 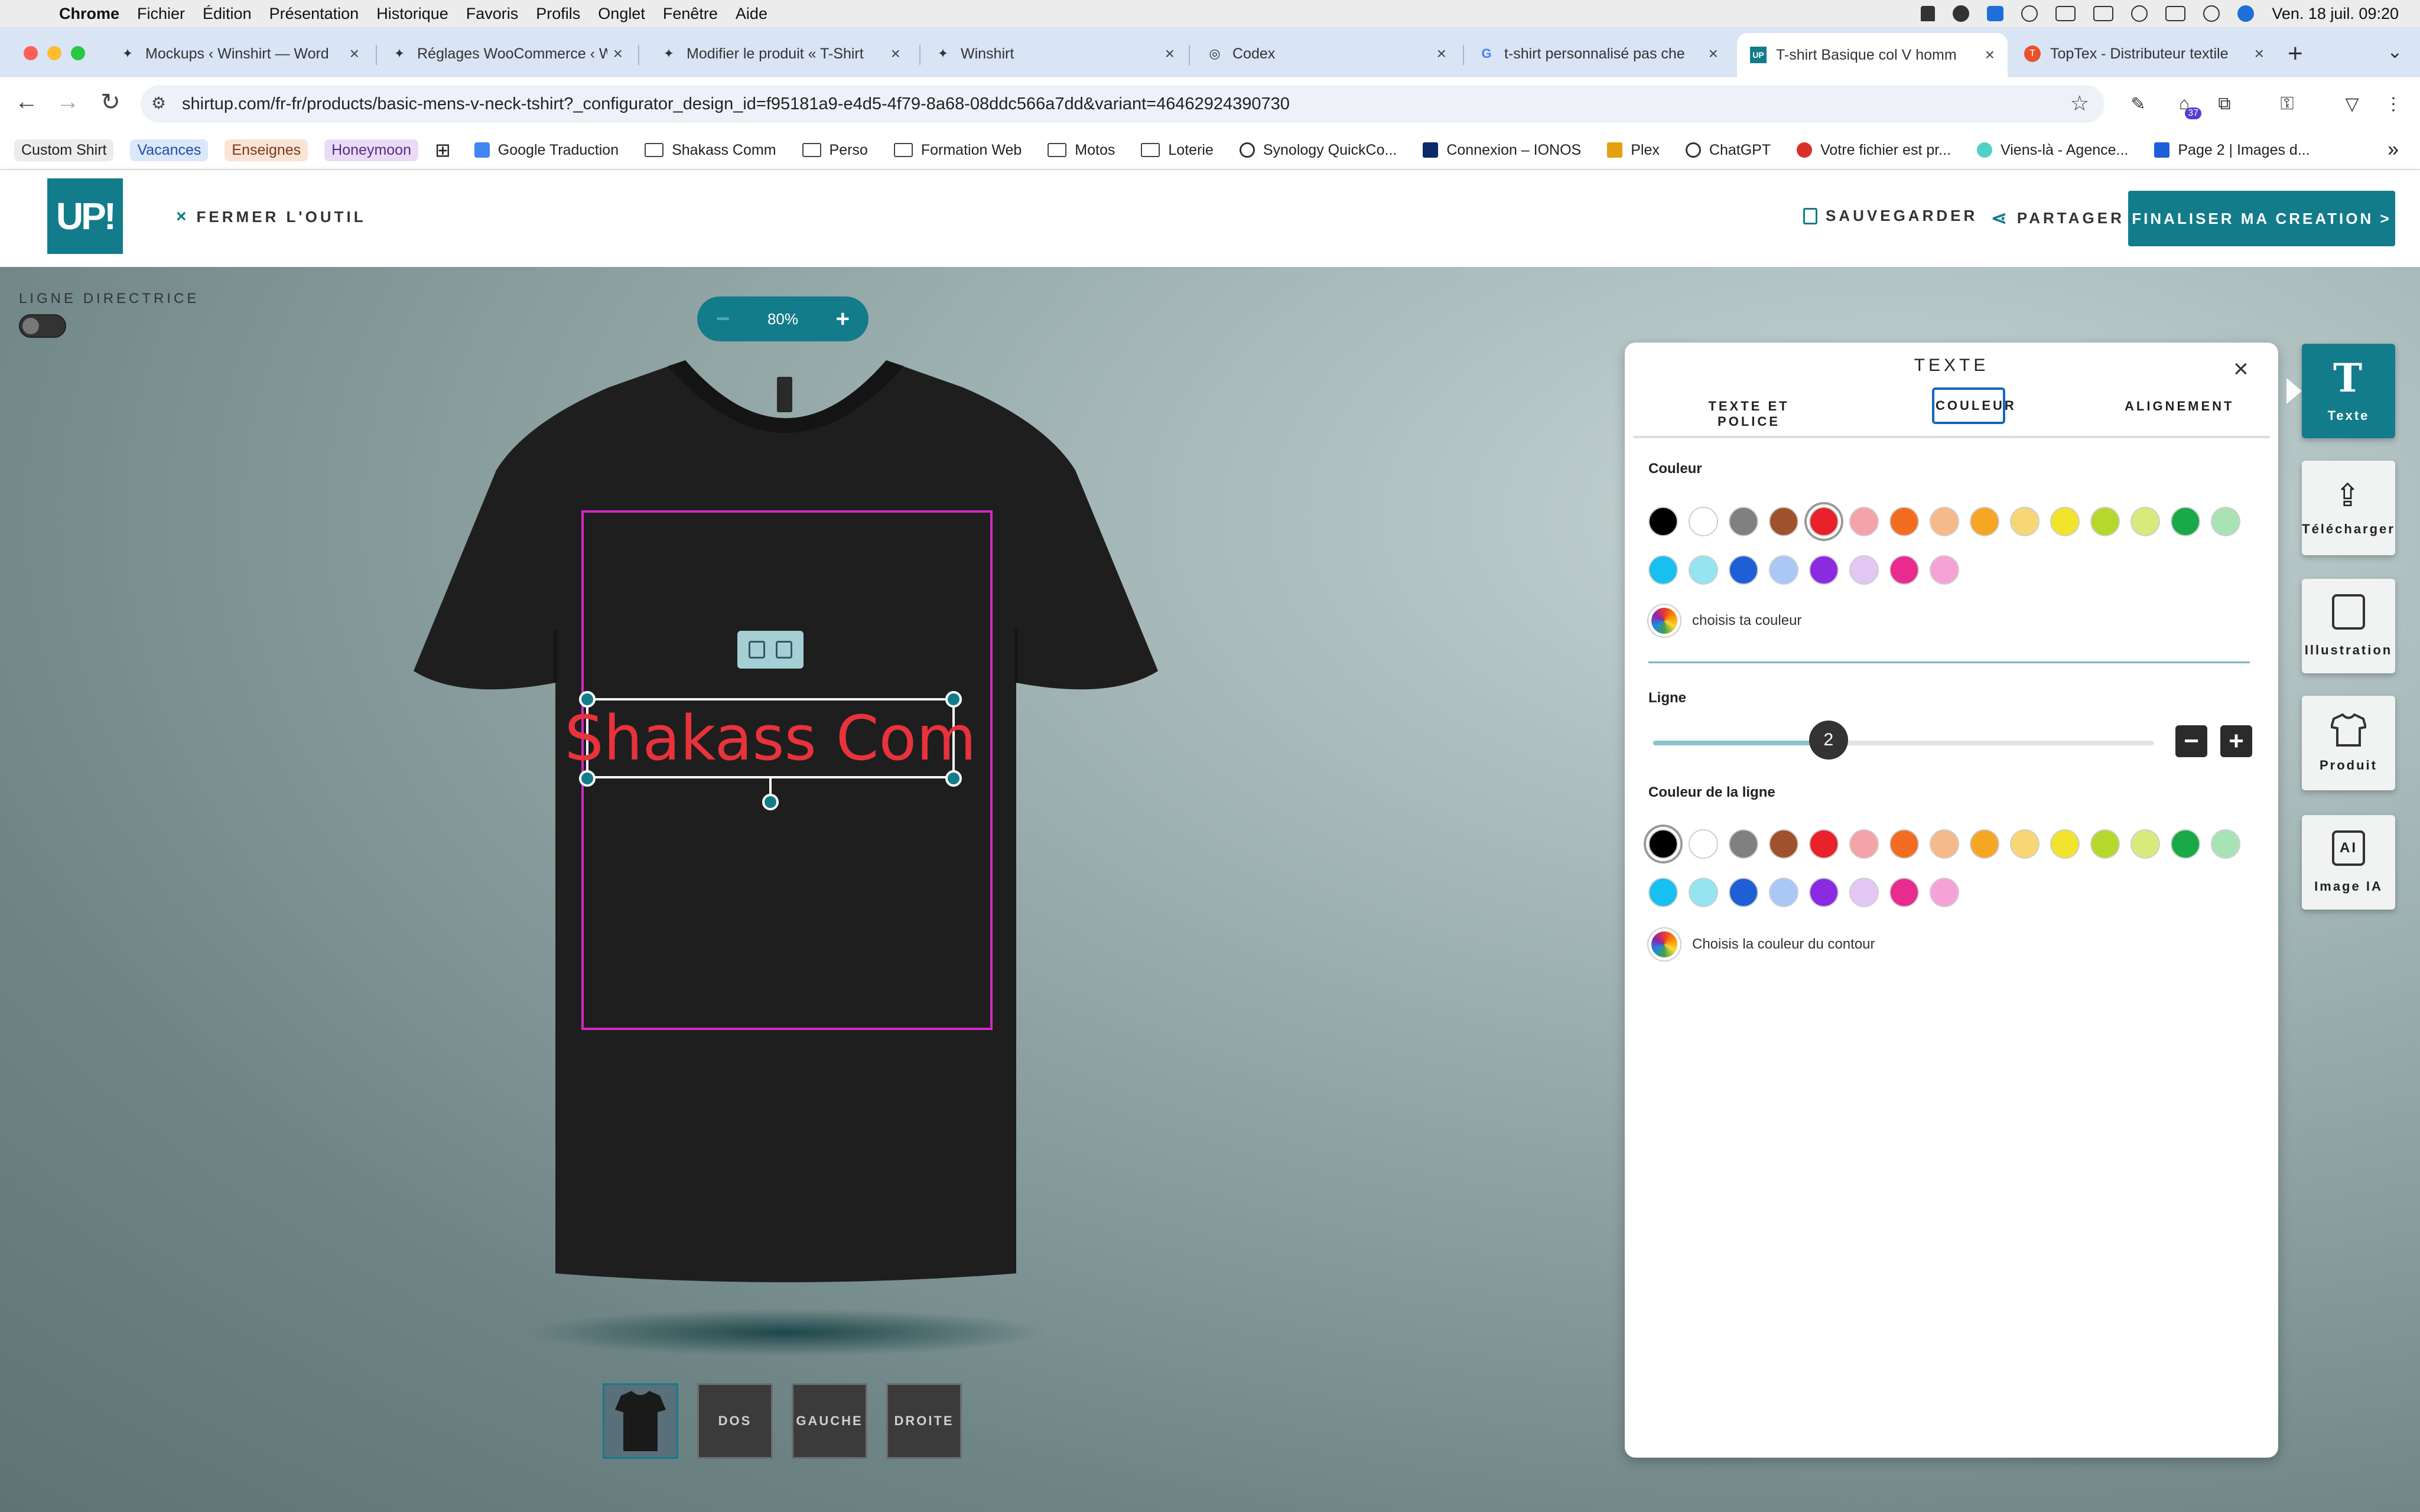 I want to click on design-text: Shakass Com, so click(x=771, y=738).